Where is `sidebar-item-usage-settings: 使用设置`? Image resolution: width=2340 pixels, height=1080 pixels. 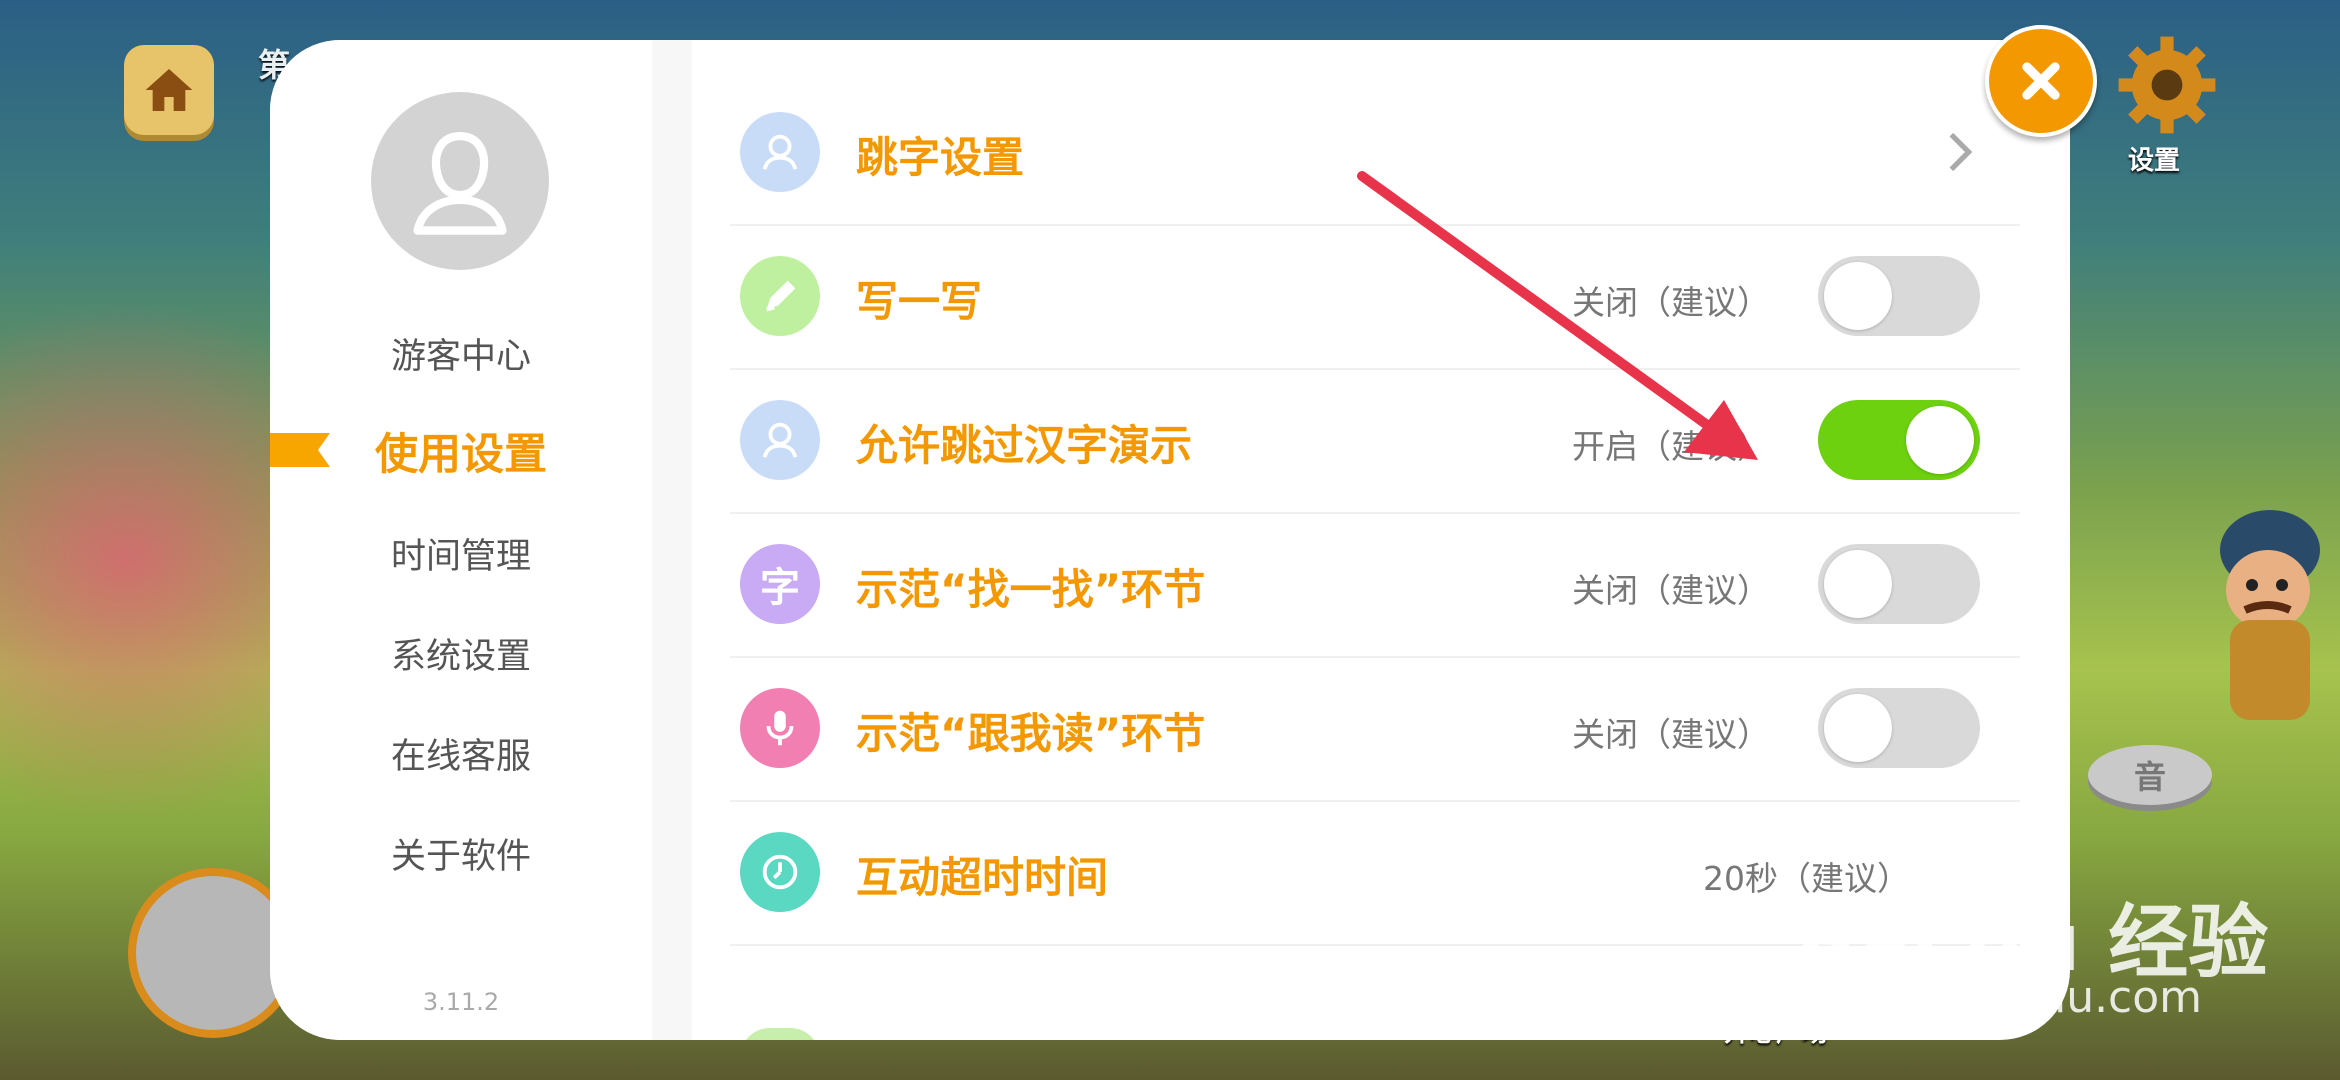 sidebar-item-usage-settings: 使用设置 is located at coordinates (461, 451).